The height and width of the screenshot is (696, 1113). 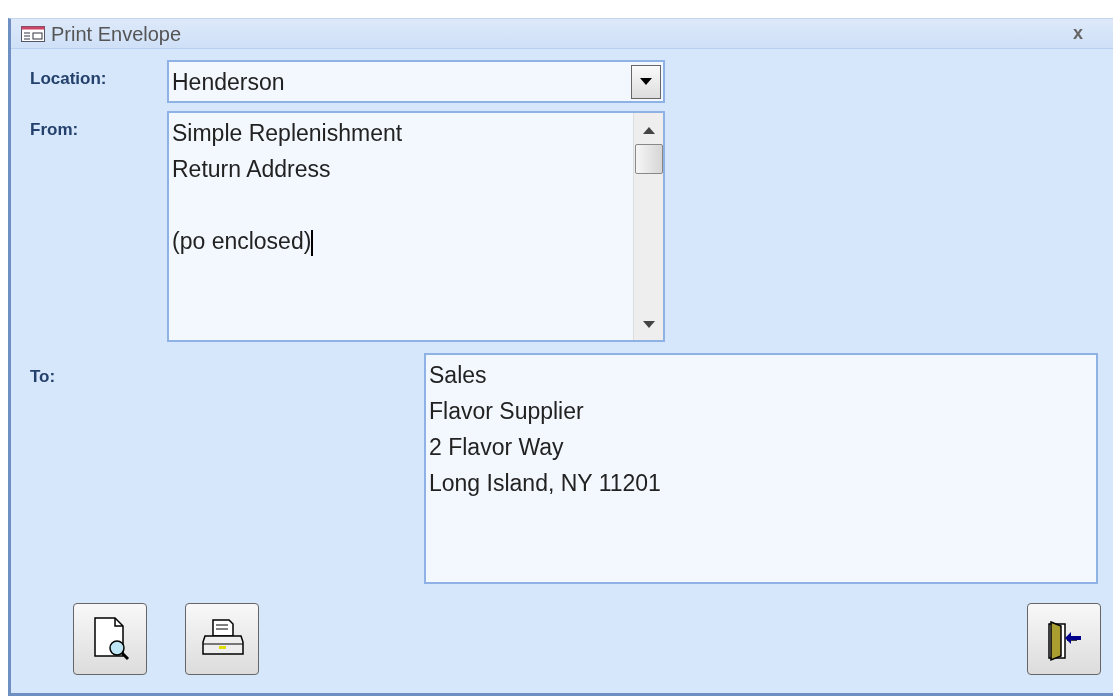 What do you see at coordinates (55, 130) in the screenshot?
I see `field-label: From:` at bounding box center [55, 130].